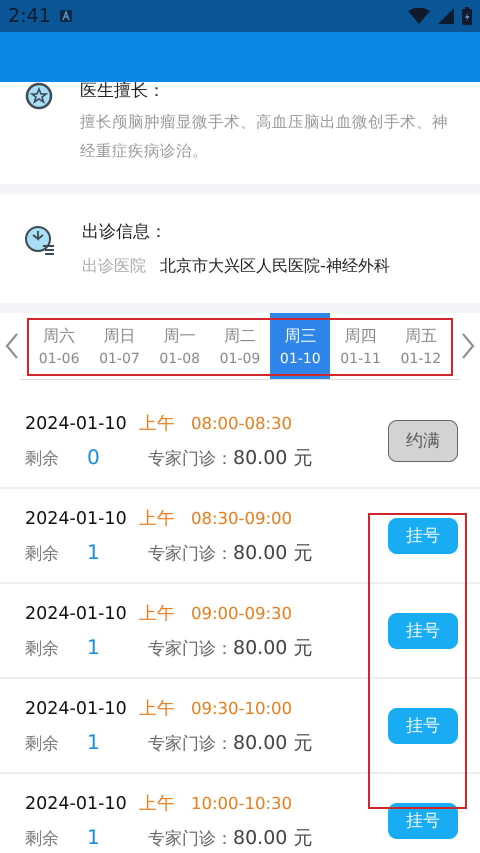 This screenshot has height=853, width=480. What do you see at coordinates (40, 241) in the screenshot?
I see `clock-icon` at bounding box center [40, 241].